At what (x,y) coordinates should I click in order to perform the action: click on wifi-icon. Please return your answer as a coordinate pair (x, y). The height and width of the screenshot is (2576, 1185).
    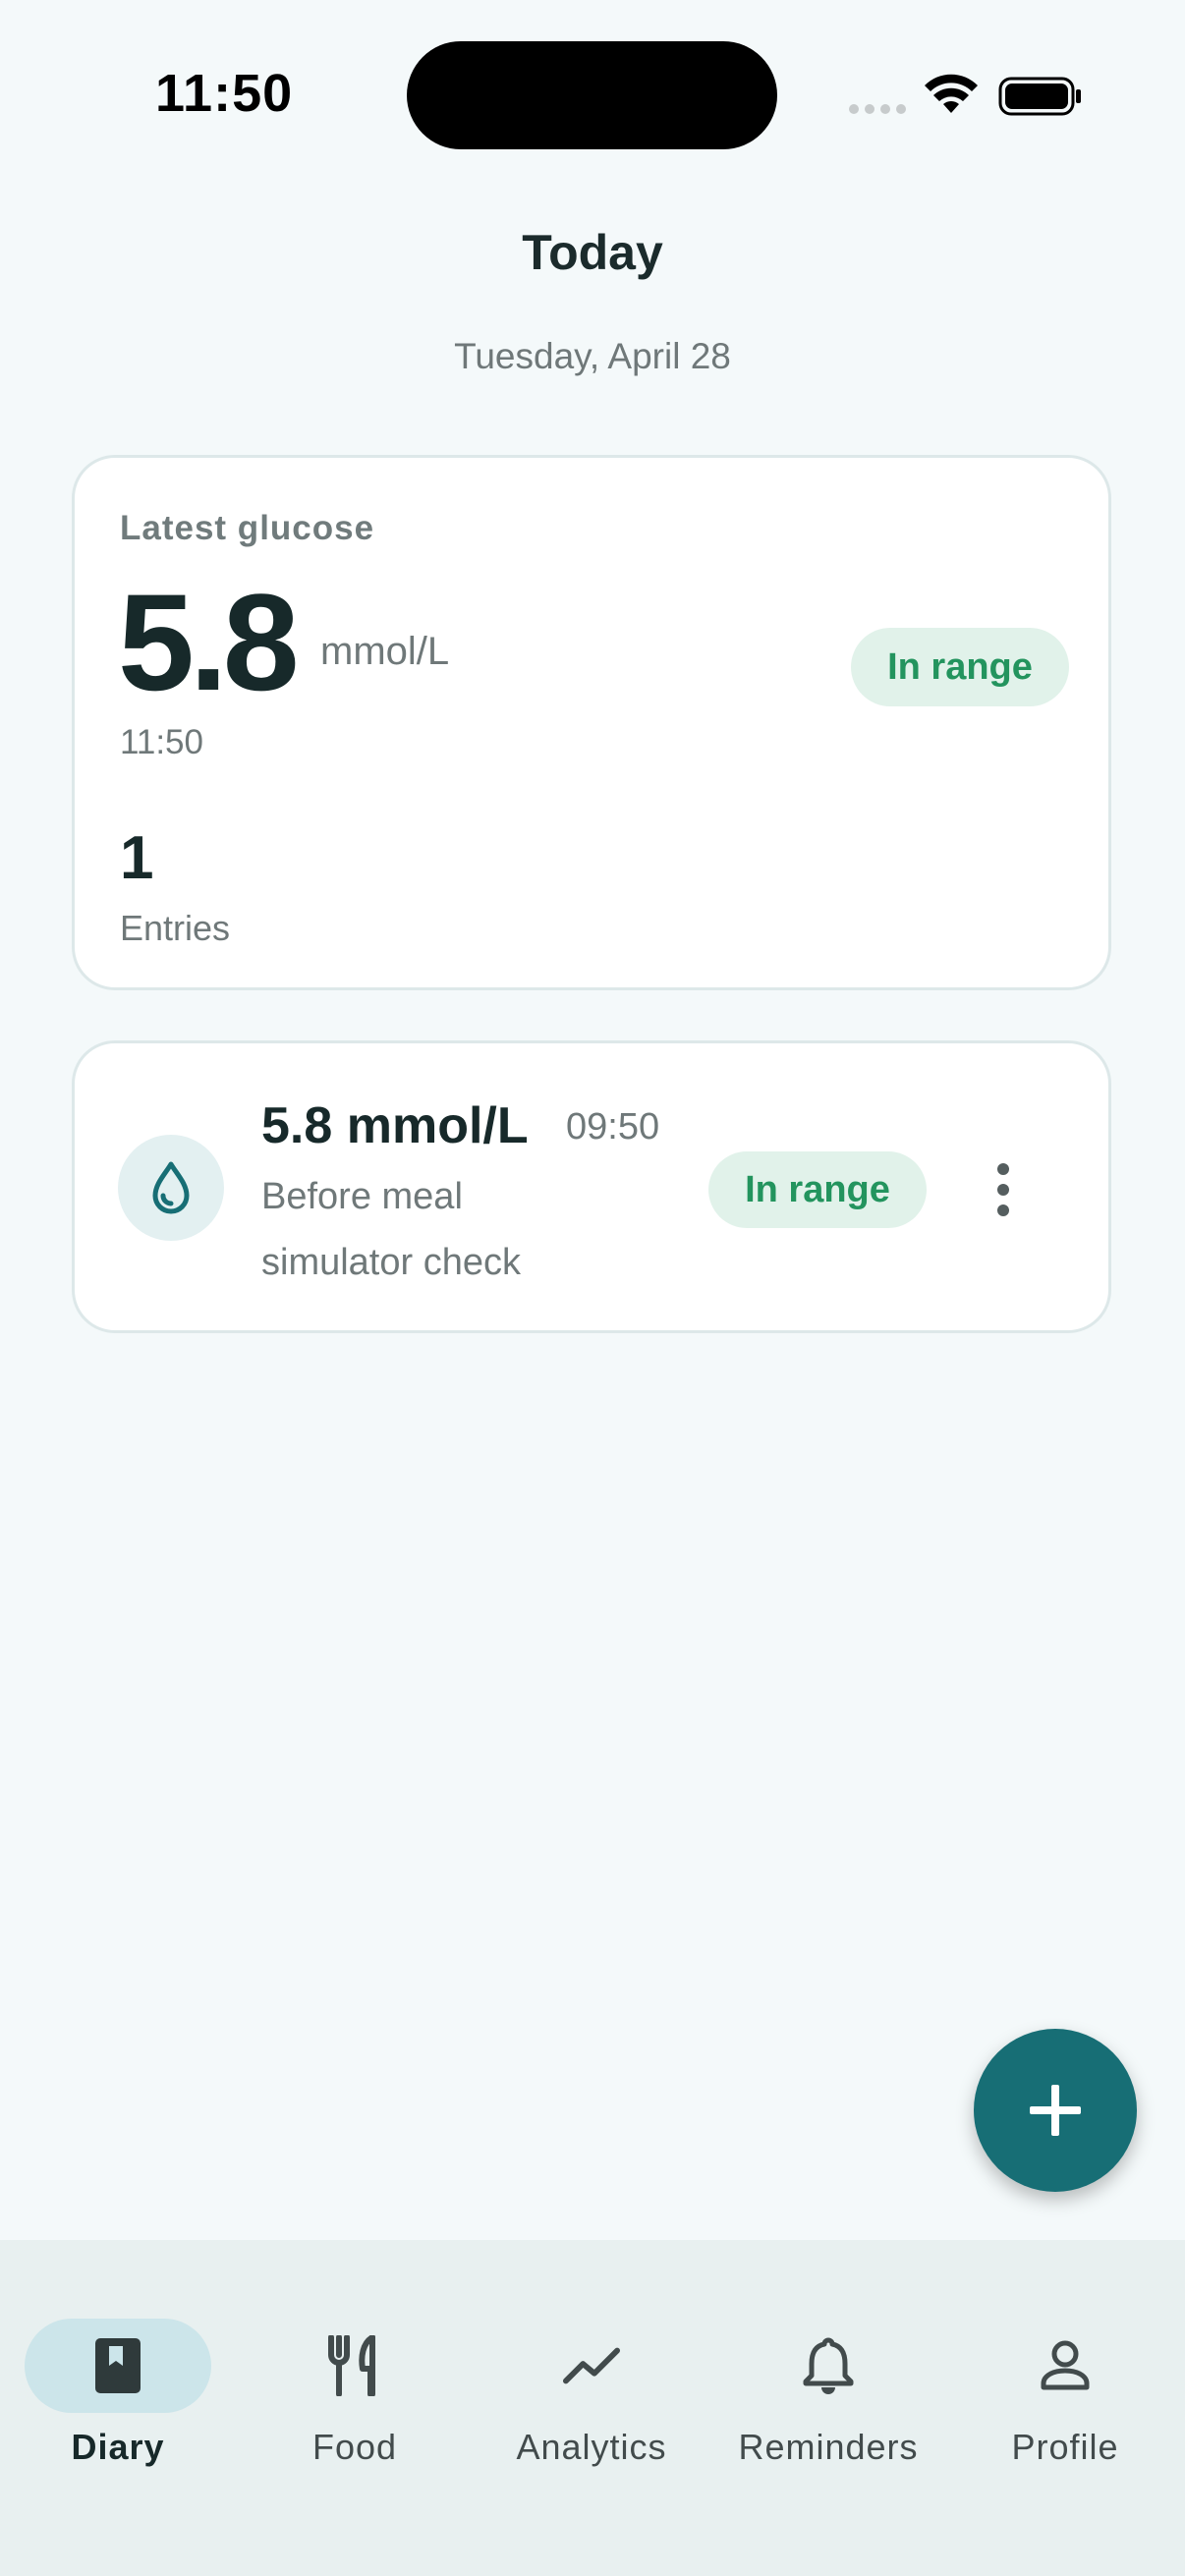
    Looking at the image, I should click on (952, 93).